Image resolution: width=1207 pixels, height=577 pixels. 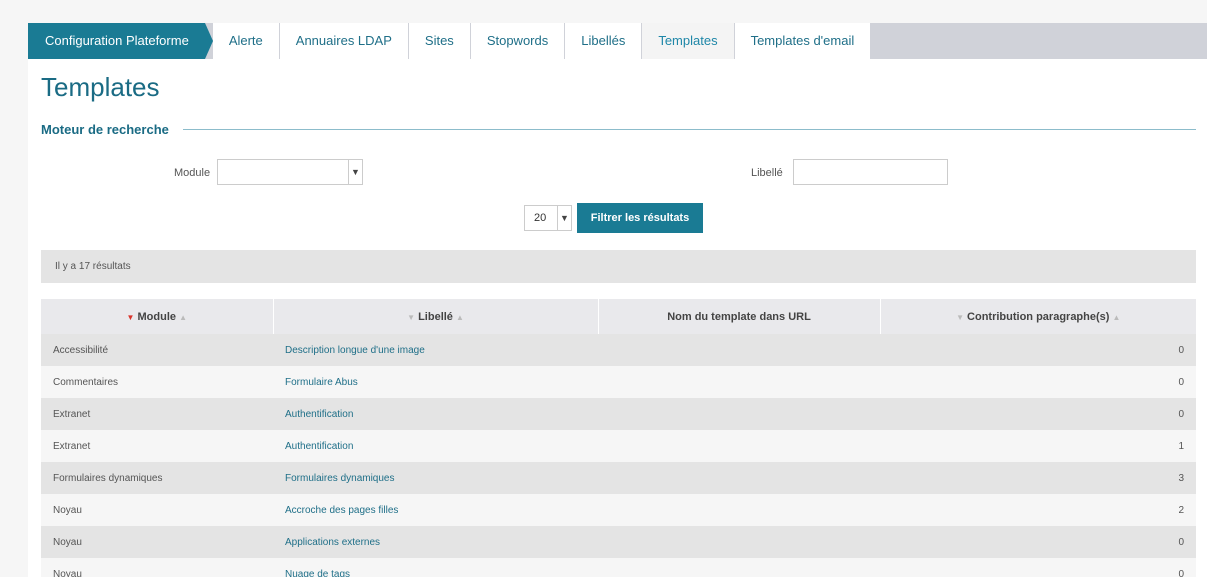 I want to click on cell-module: Commentaires, so click(x=157, y=382).